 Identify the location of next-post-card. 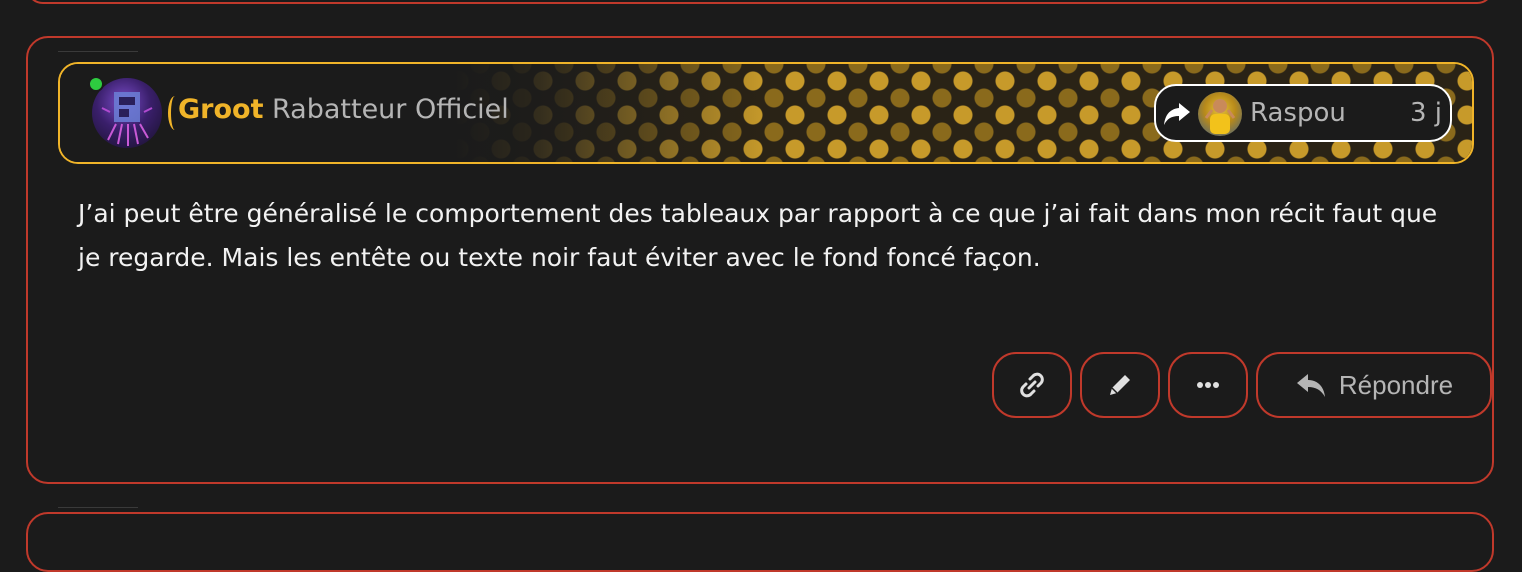
(760, 539).